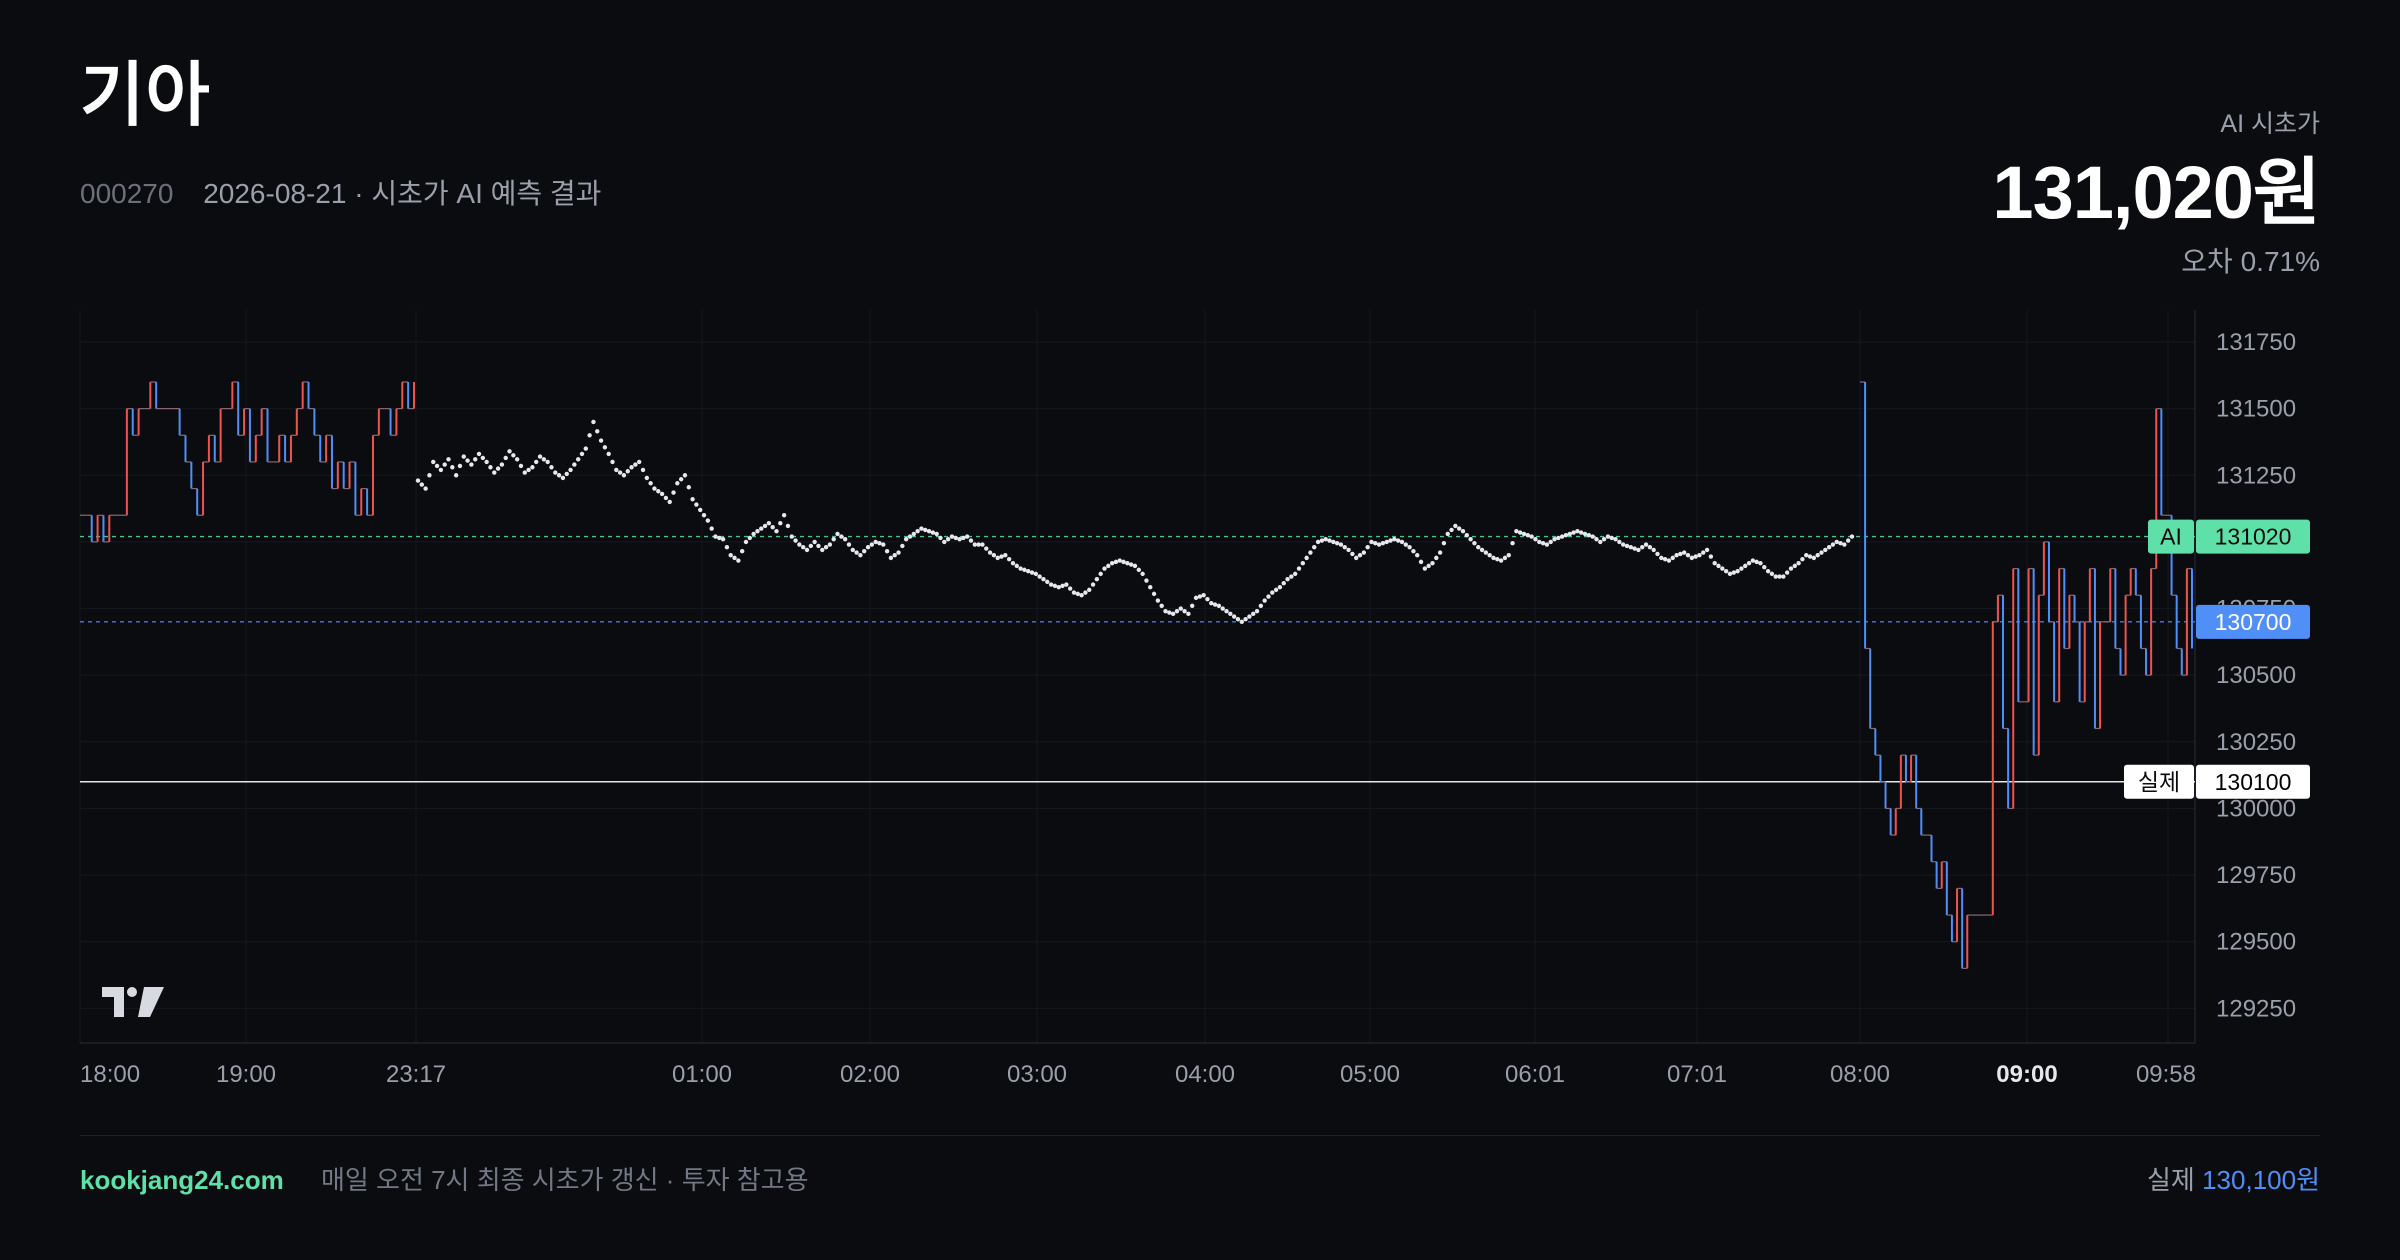 This screenshot has width=2400, height=1260. What do you see at coordinates (2159, 782) in the screenshot?
I see `actual-name-text: 실제` at bounding box center [2159, 782].